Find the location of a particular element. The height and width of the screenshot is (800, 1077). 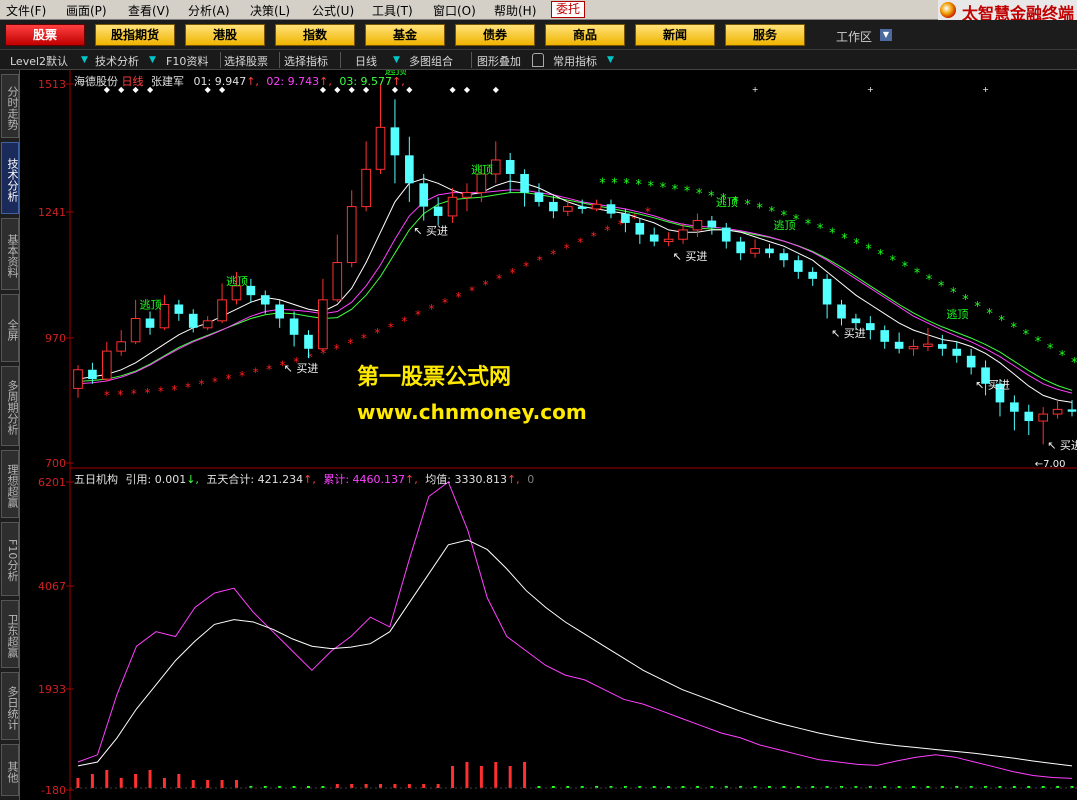

workspace-label: 工作区 is located at coordinates (854, 36).